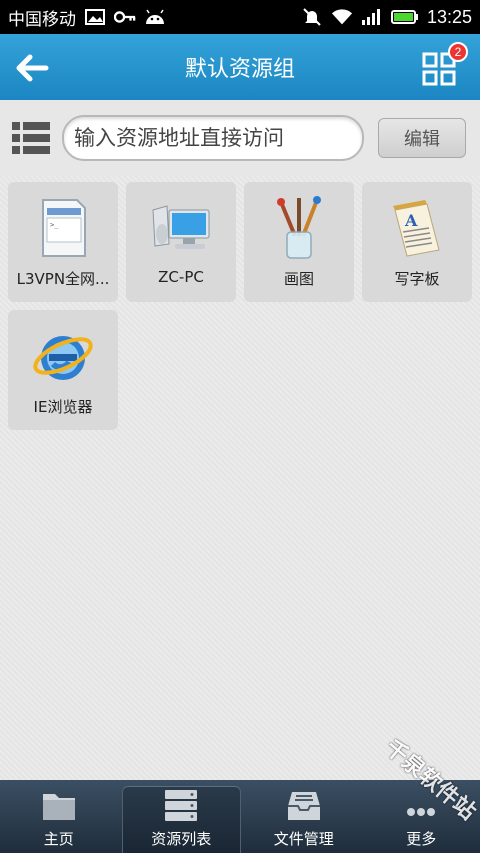  I want to click on more-icon, so click(421, 812).